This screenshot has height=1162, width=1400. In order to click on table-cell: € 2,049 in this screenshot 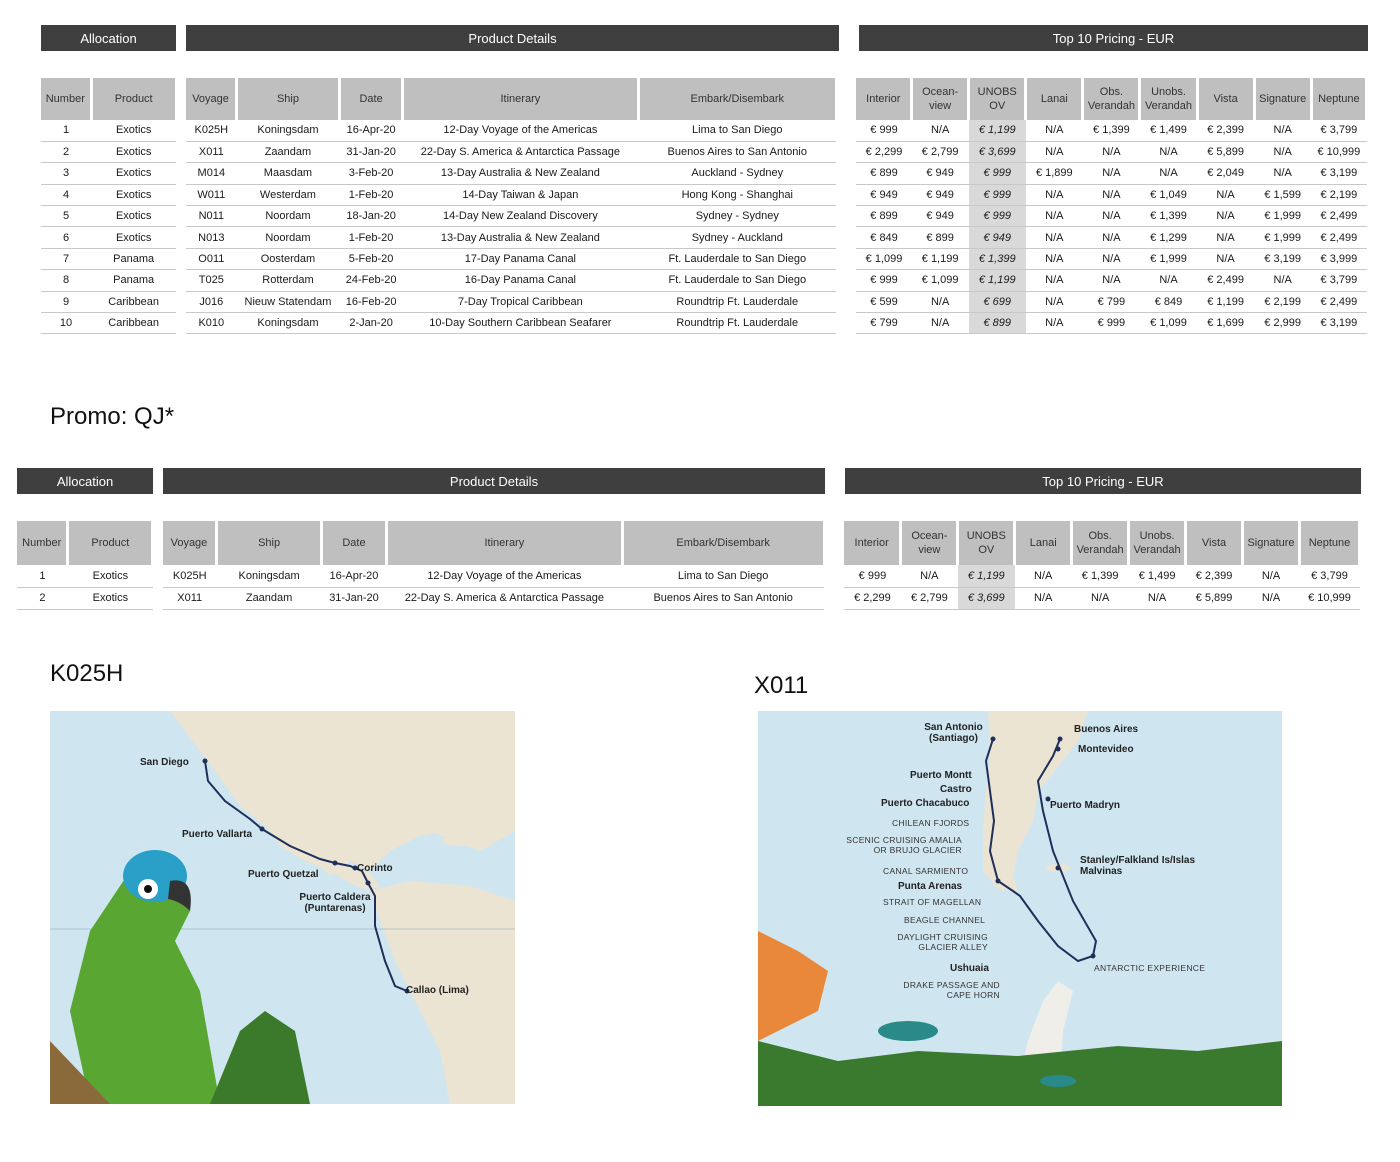, I will do `click(1226, 173)`.